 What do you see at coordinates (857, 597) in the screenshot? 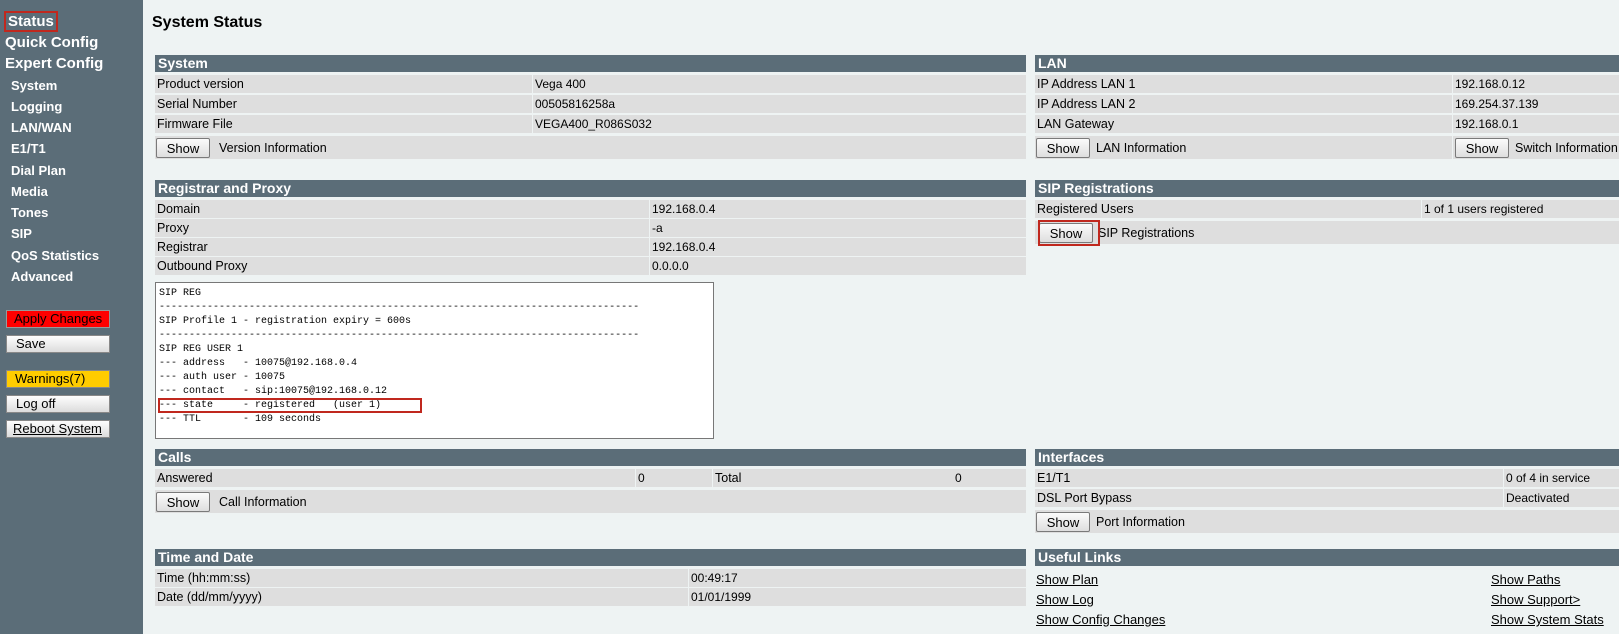
I see `date-value: 01/01/1999` at bounding box center [857, 597].